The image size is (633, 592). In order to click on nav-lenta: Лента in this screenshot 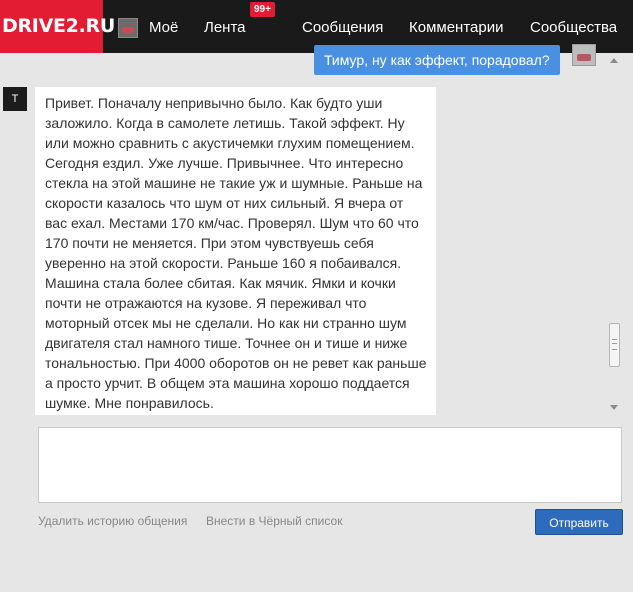, I will do `click(225, 26)`.